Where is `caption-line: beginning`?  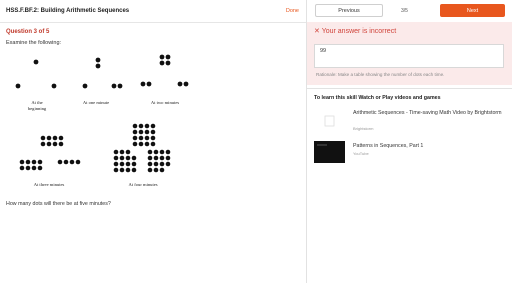 caption-line: beginning is located at coordinates (37, 108).